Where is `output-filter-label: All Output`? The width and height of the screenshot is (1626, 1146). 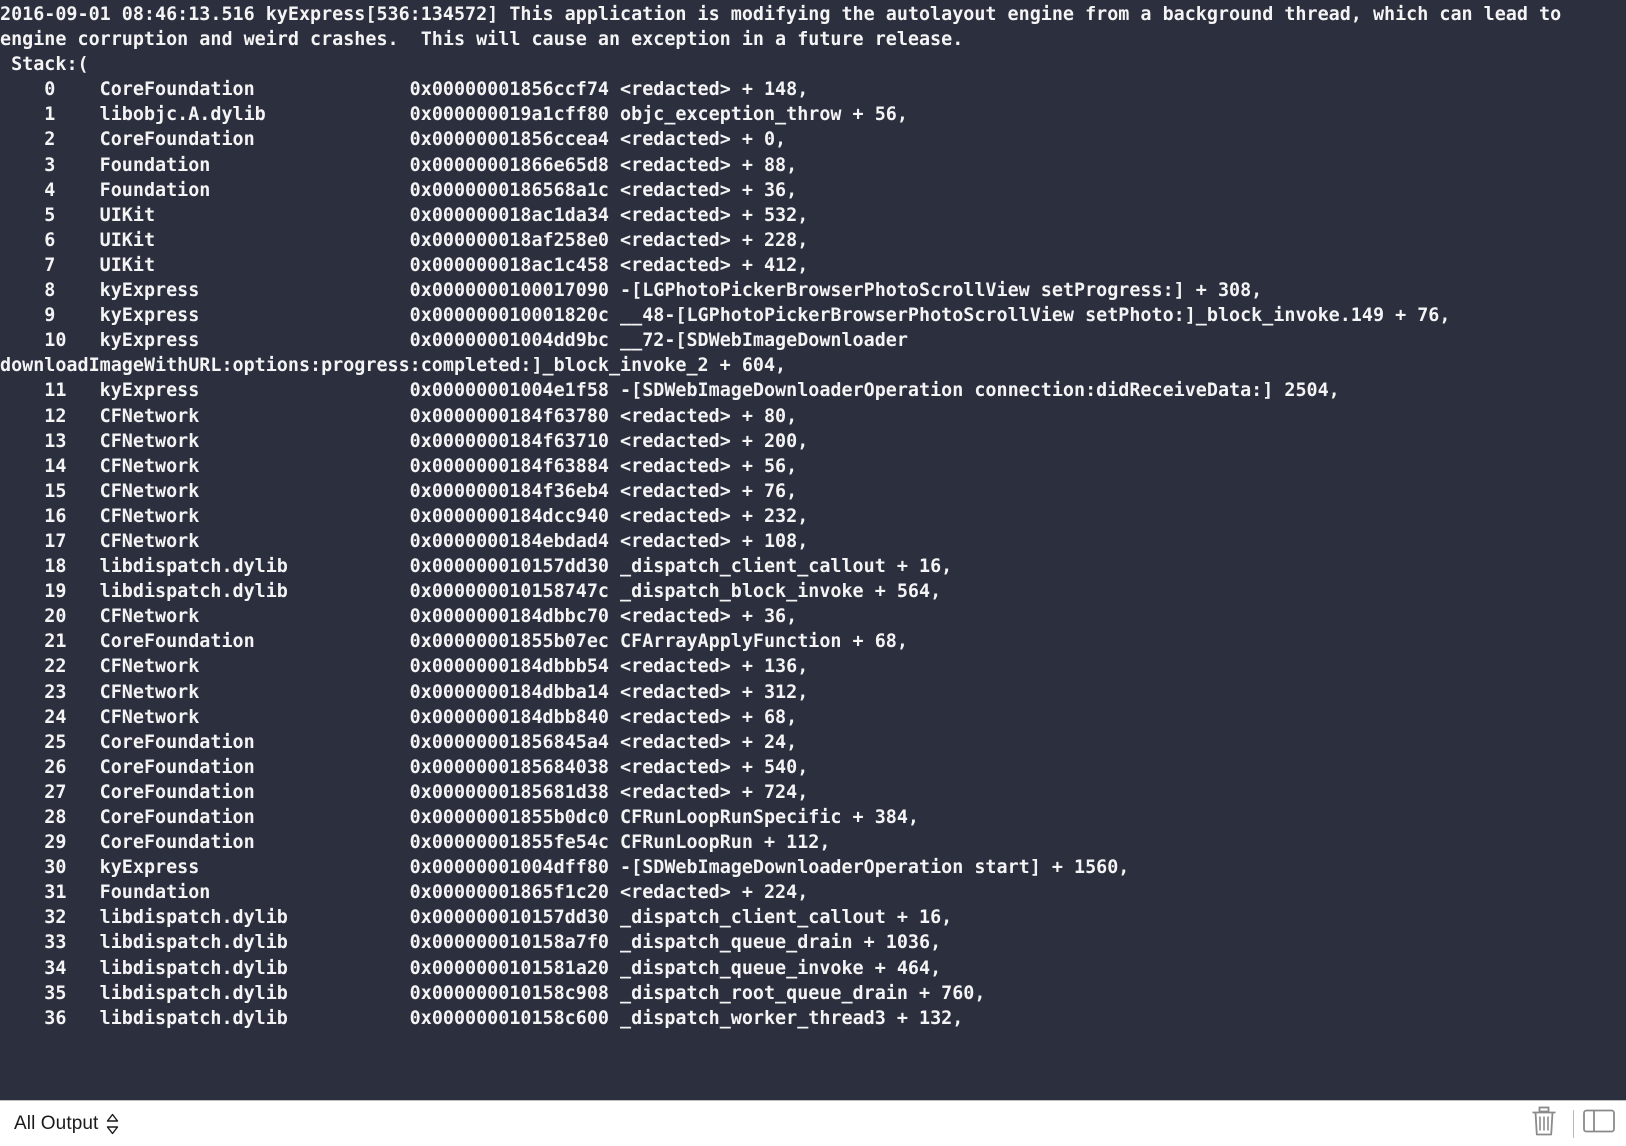 output-filter-label: All Output is located at coordinates (56, 1123).